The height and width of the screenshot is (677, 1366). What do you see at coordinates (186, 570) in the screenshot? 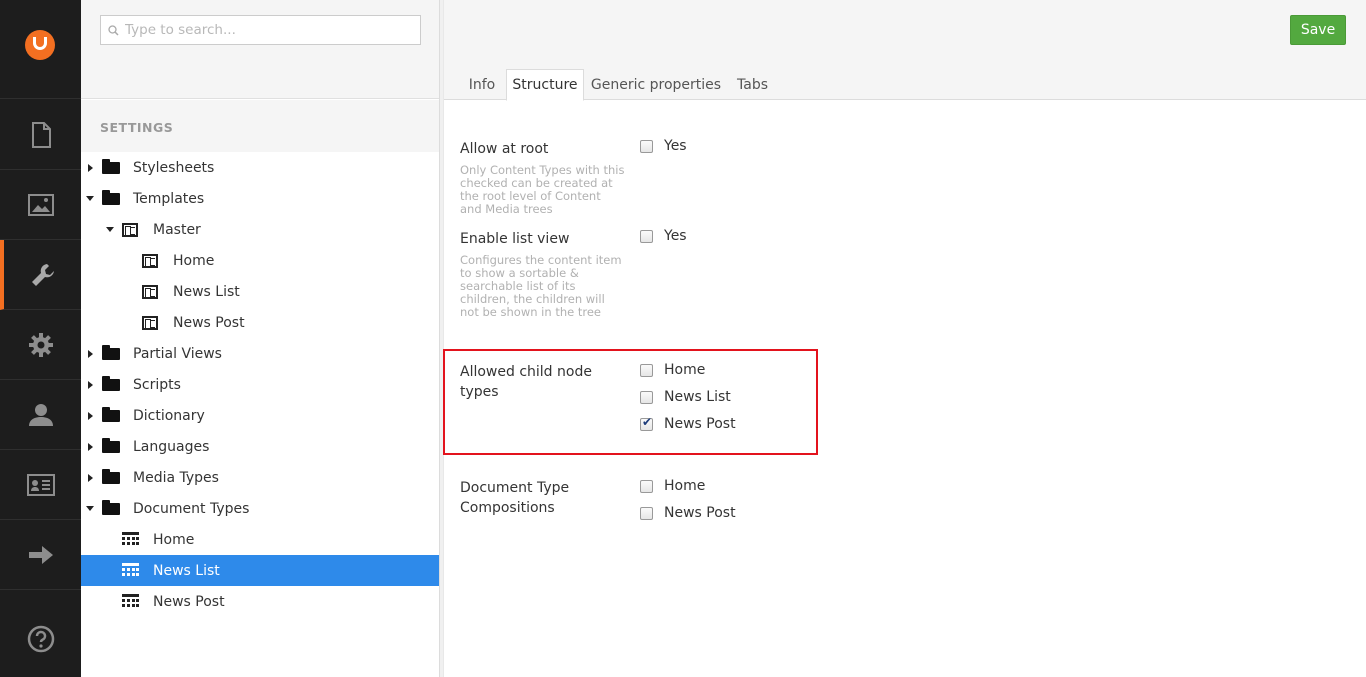
I see `tree-item-label: News List` at bounding box center [186, 570].